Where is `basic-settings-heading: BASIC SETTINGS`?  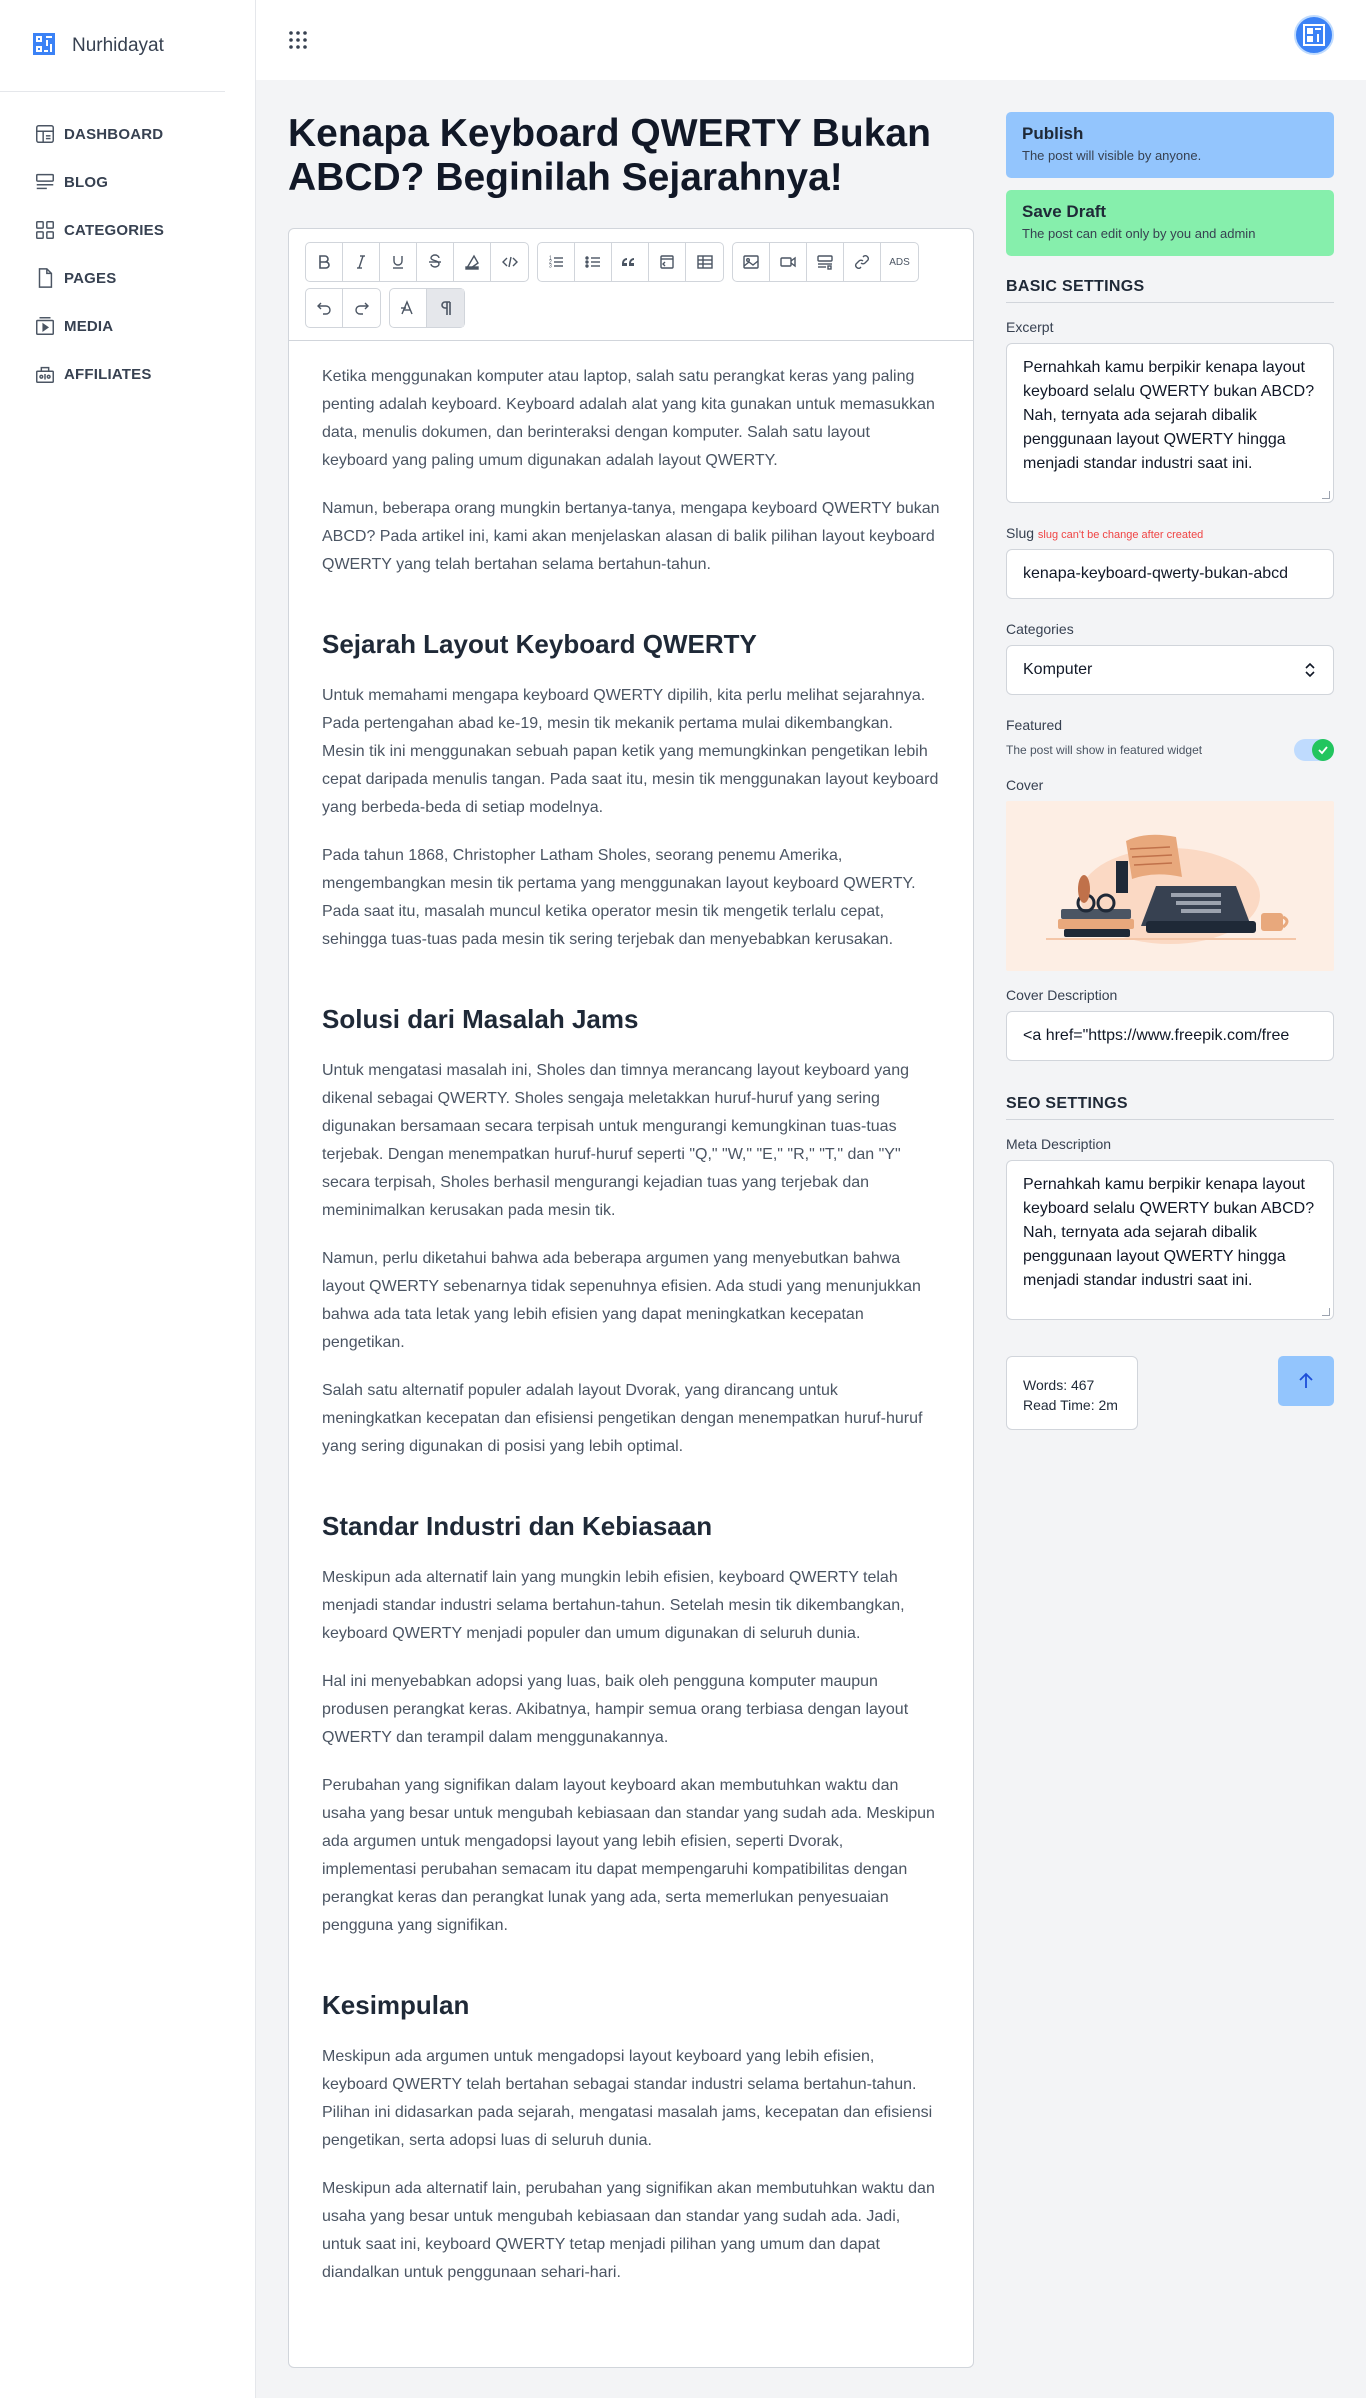
basic-settings-heading: BASIC SETTINGS is located at coordinates (1170, 290).